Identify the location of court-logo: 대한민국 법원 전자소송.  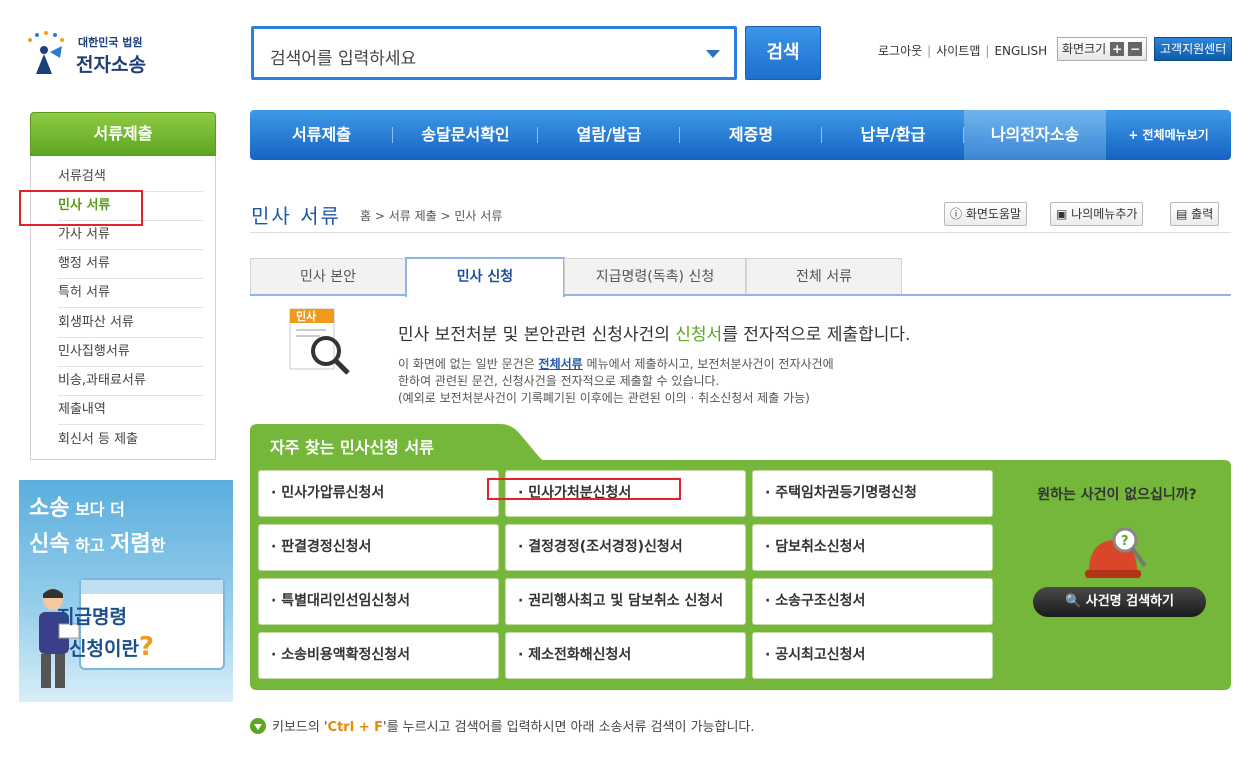
(94, 55).